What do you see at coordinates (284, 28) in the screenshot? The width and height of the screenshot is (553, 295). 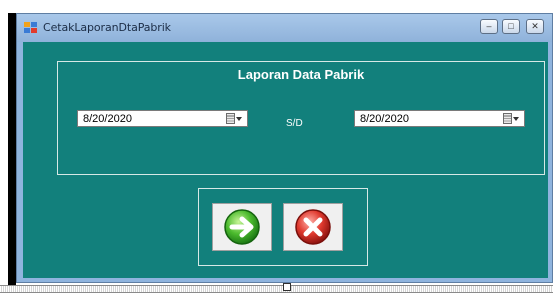 I see `title-bar: CetakLaporanDtaPabrik – □ ✕` at bounding box center [284, 28].